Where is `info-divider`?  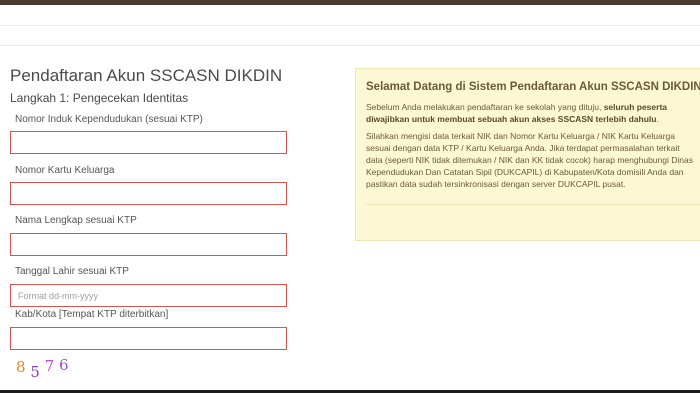 info-divider is located at coordinates (533, 204).